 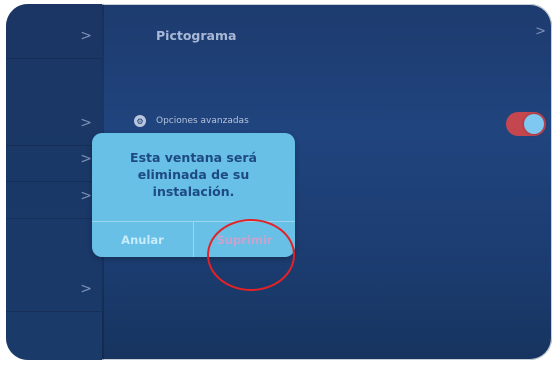 I want to click on page-title: Pictograma, so click(x=196, y=35).